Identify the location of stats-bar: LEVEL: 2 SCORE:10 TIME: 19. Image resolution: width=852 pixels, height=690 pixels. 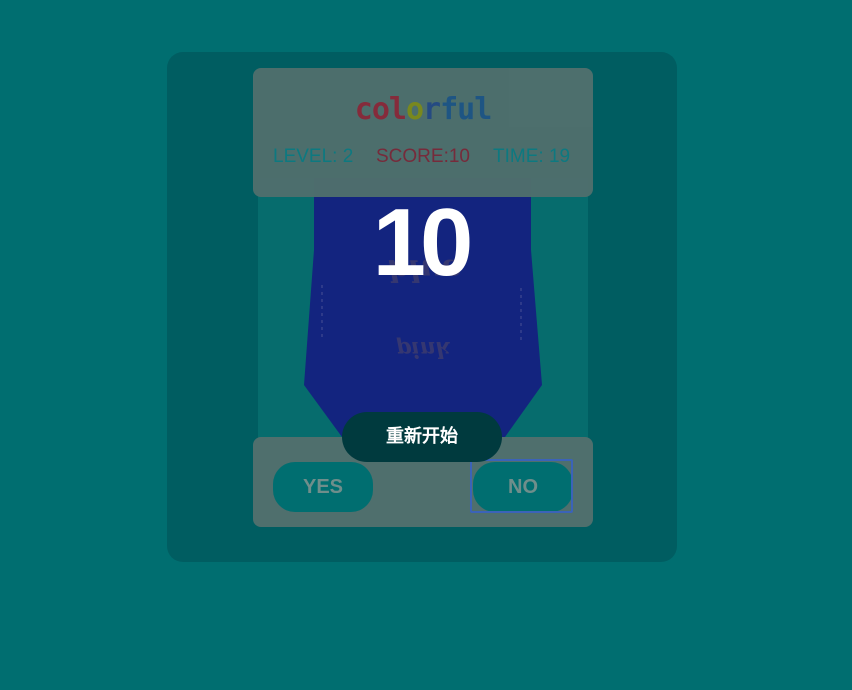
(423, 158).